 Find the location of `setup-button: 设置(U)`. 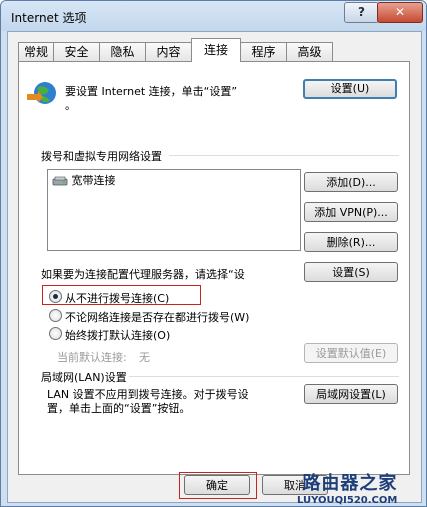

setup-button: 设置(U) is located at coordinates (350, 89).